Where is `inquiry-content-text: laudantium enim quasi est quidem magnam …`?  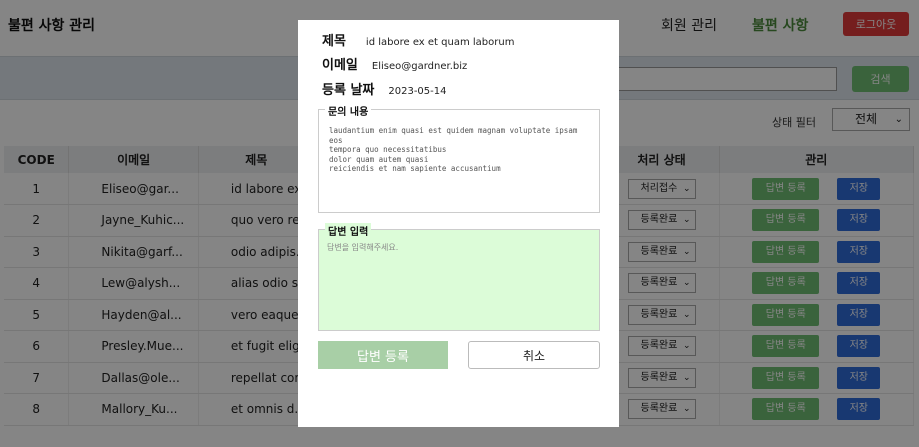
inquiry-content-text: laudantium enim quasi est quidem magnam … is located at coordinates (453, 149).